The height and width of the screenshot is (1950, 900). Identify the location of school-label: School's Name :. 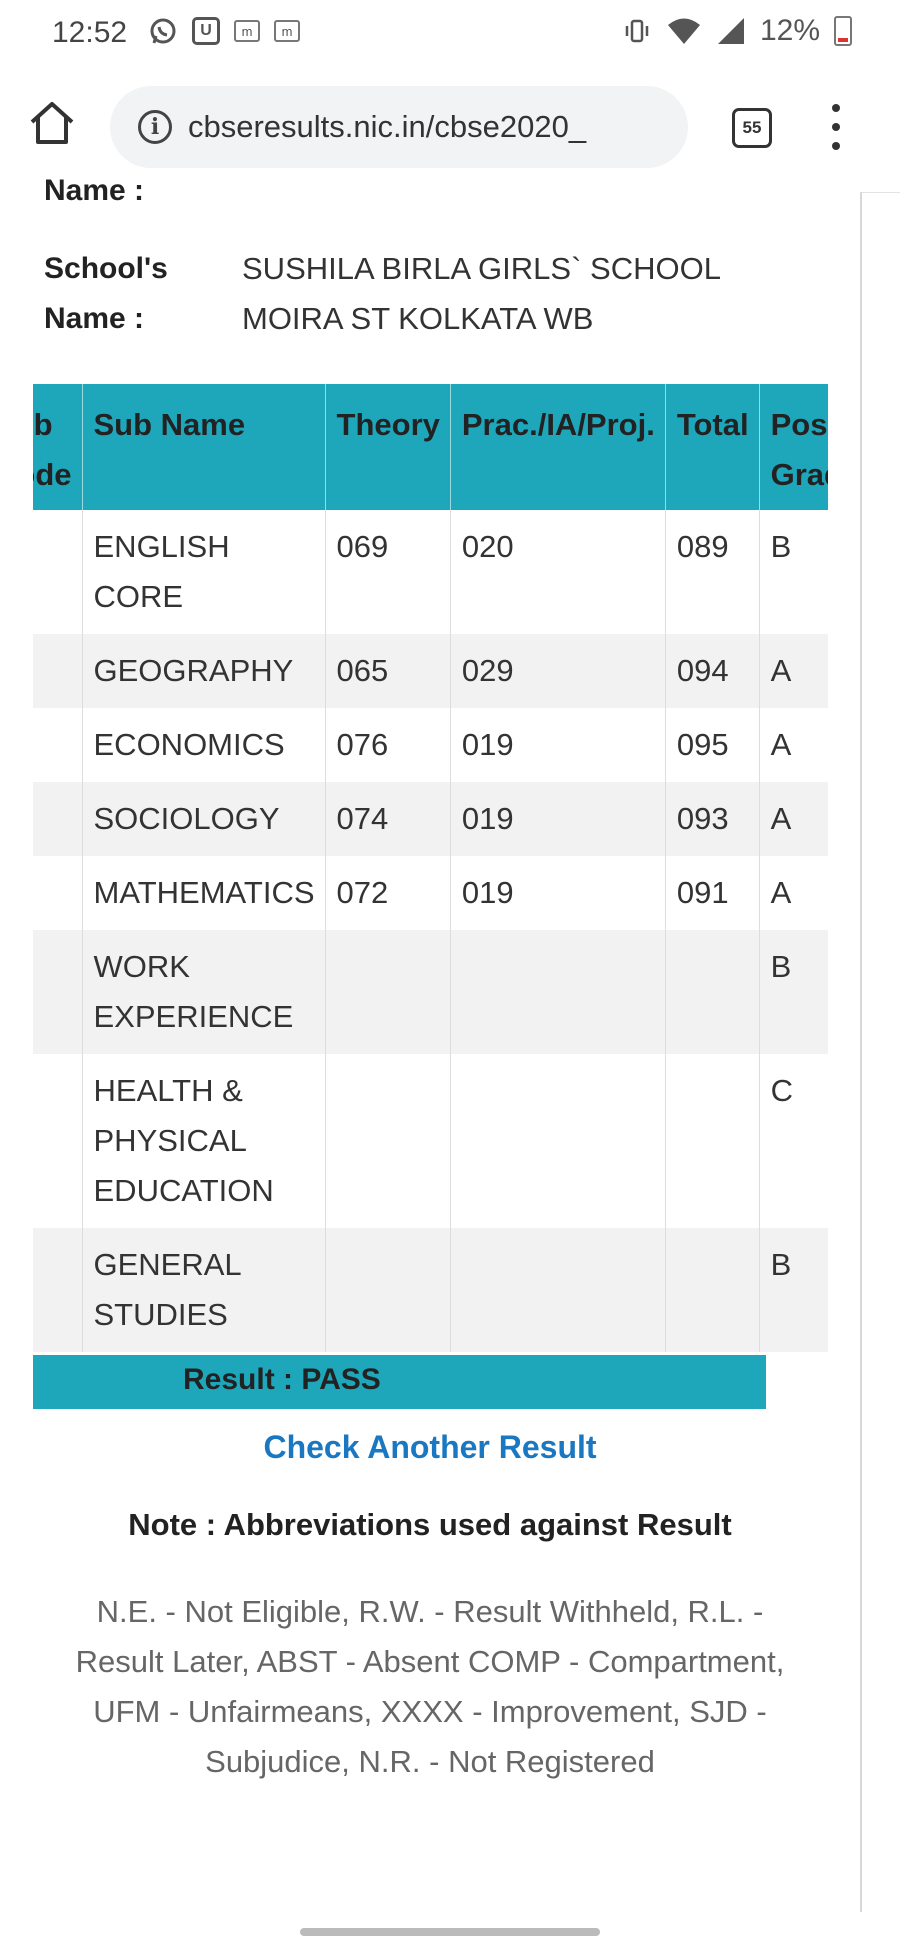
(106, 293).